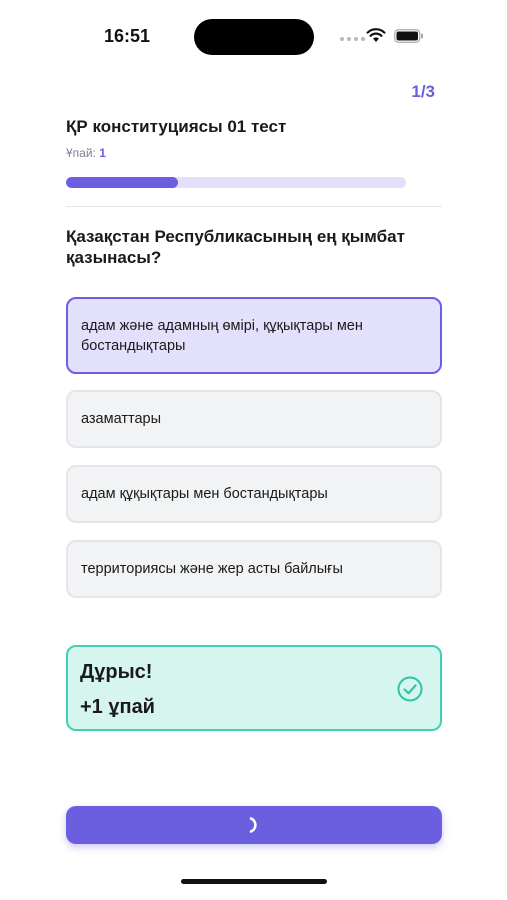 This screenshot has height=900, width=507. I want to click on spinner-icon, so click(253, 825).